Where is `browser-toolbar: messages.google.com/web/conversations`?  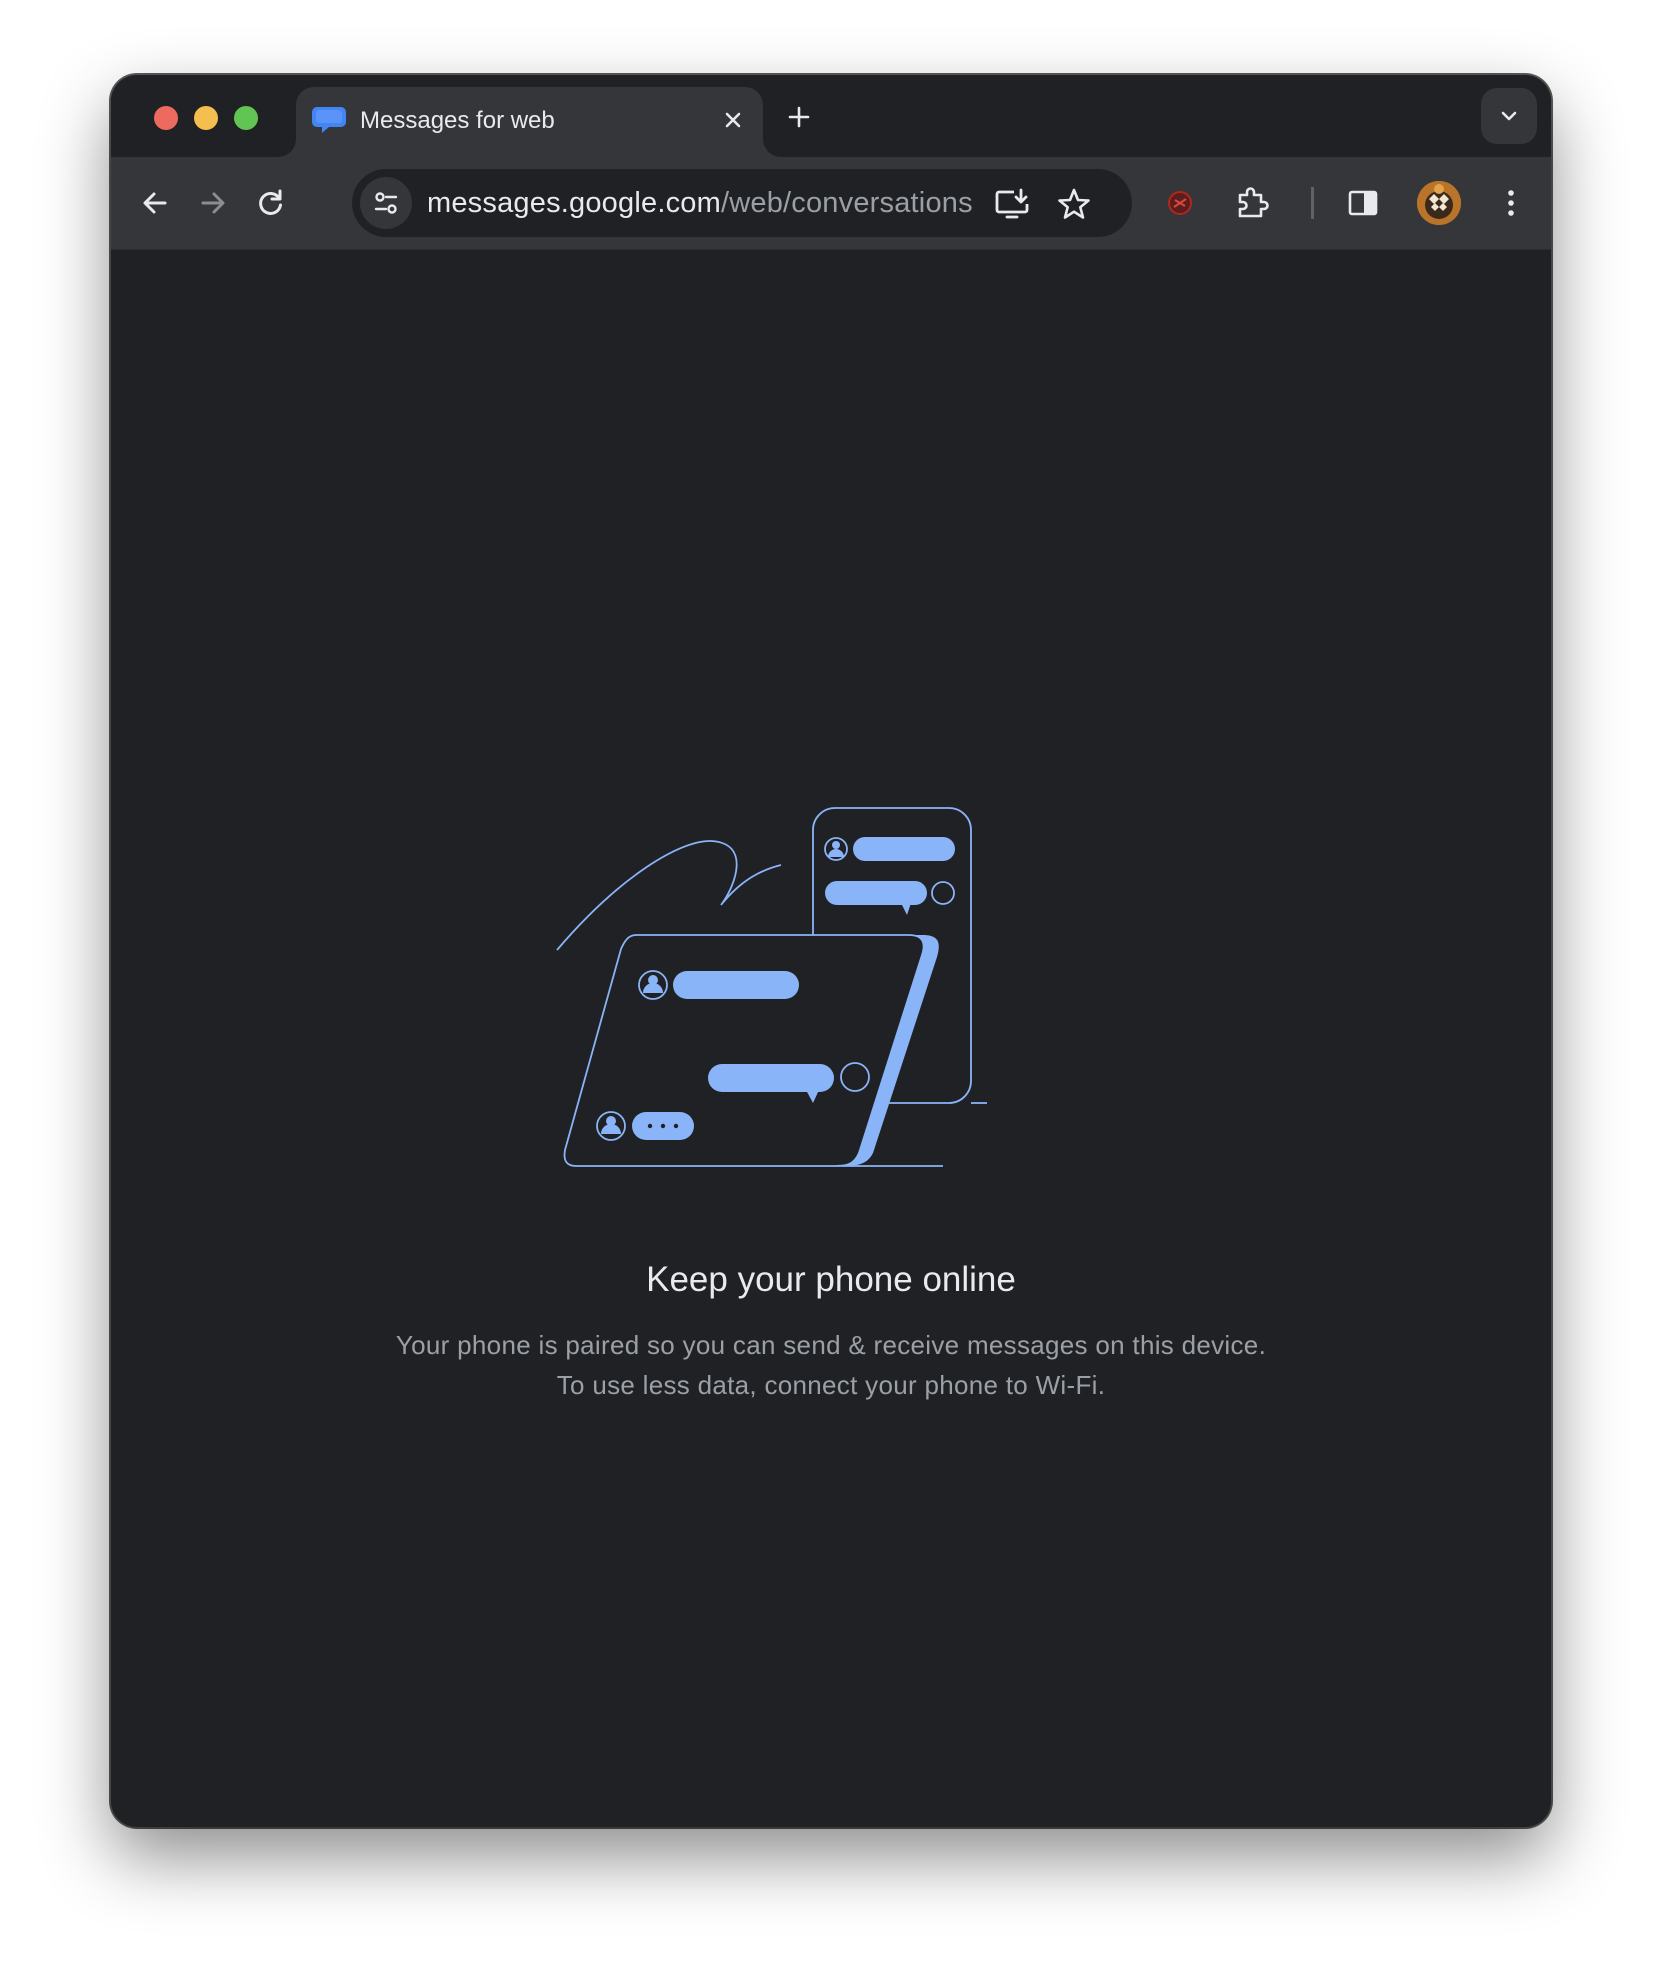 browser-toolbar: messages.google.com/web/conversations is located at coordinates (831, 203).